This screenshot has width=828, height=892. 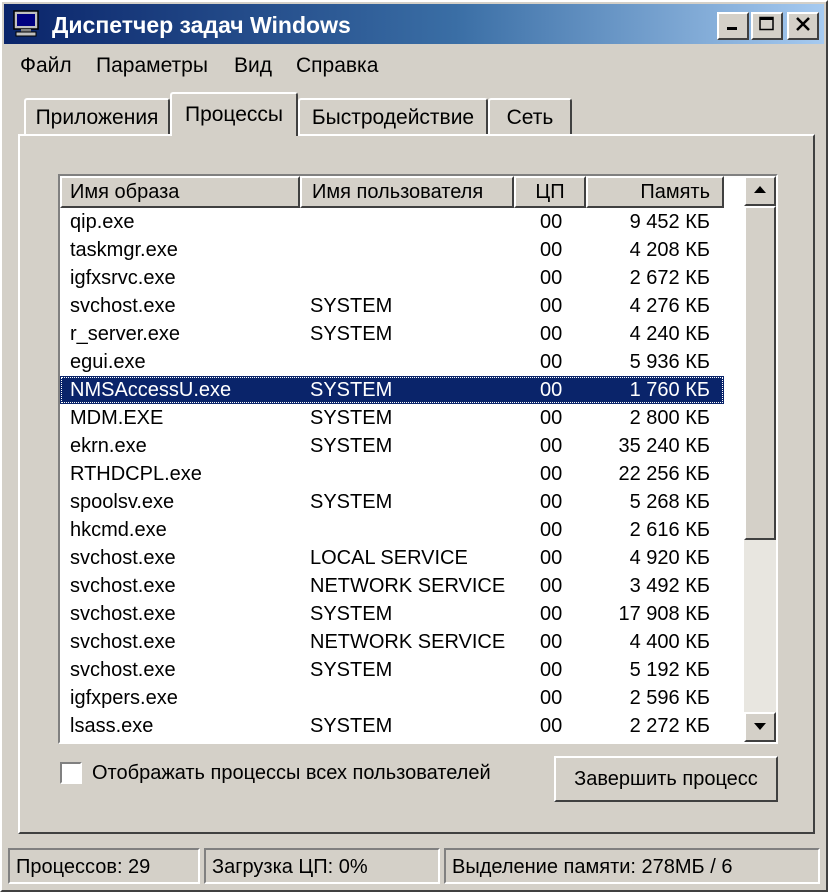 What do you see at coordinates (337, 66) in the screenshot?
I see `menu-help: Справка` at bounding box center [337, 66].